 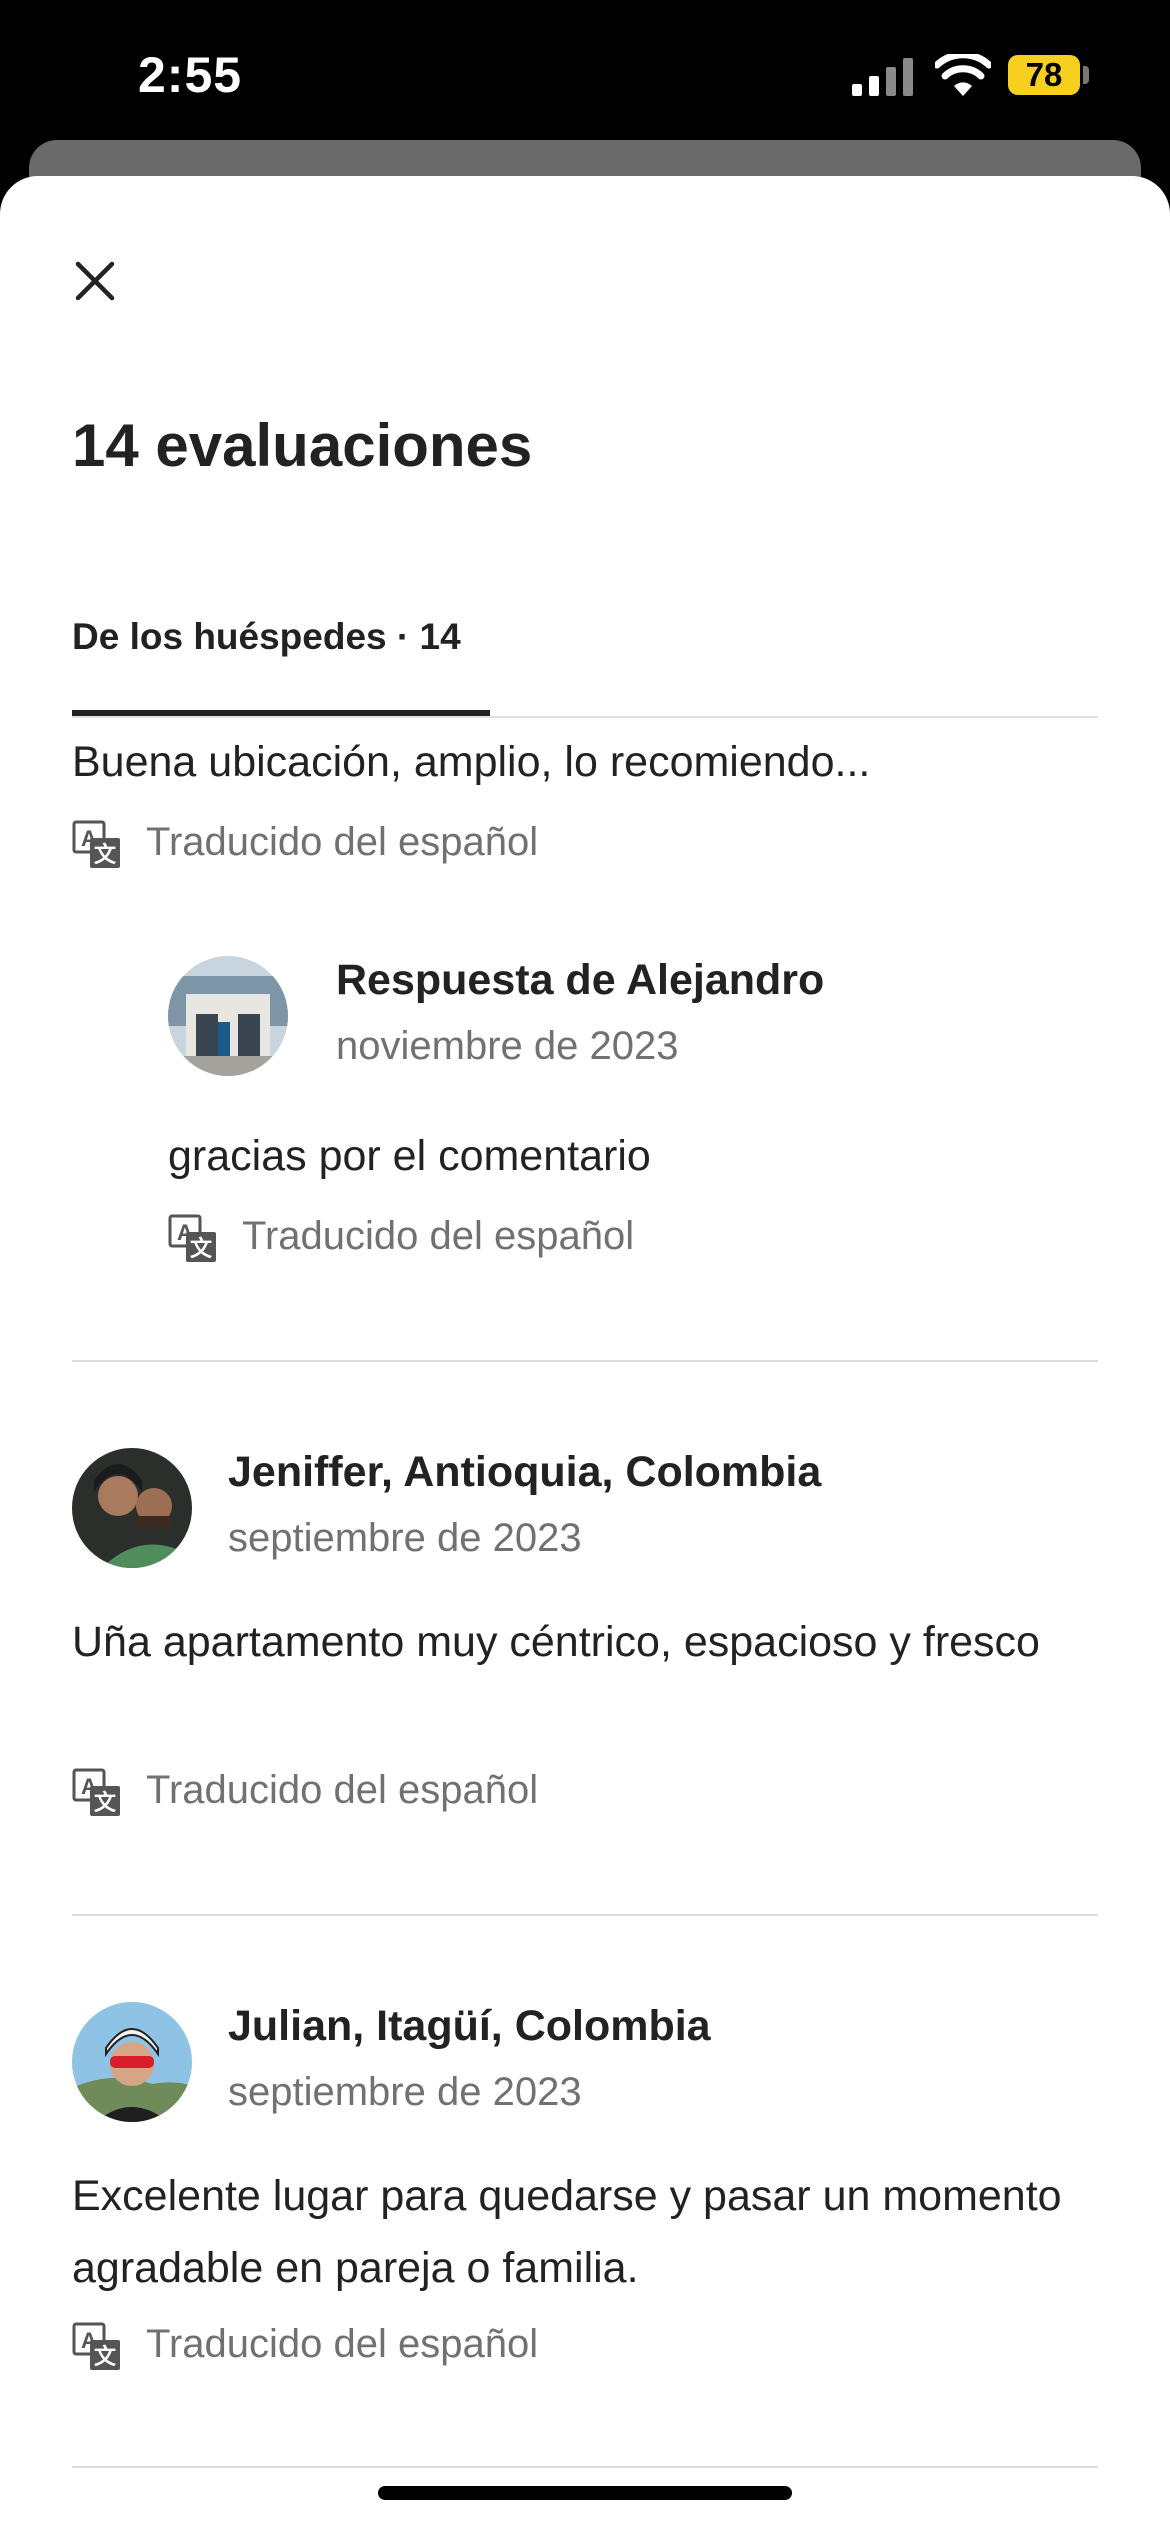 I want to click on host-response-date: noviembre de 2023, so click(x=507, y=1046).